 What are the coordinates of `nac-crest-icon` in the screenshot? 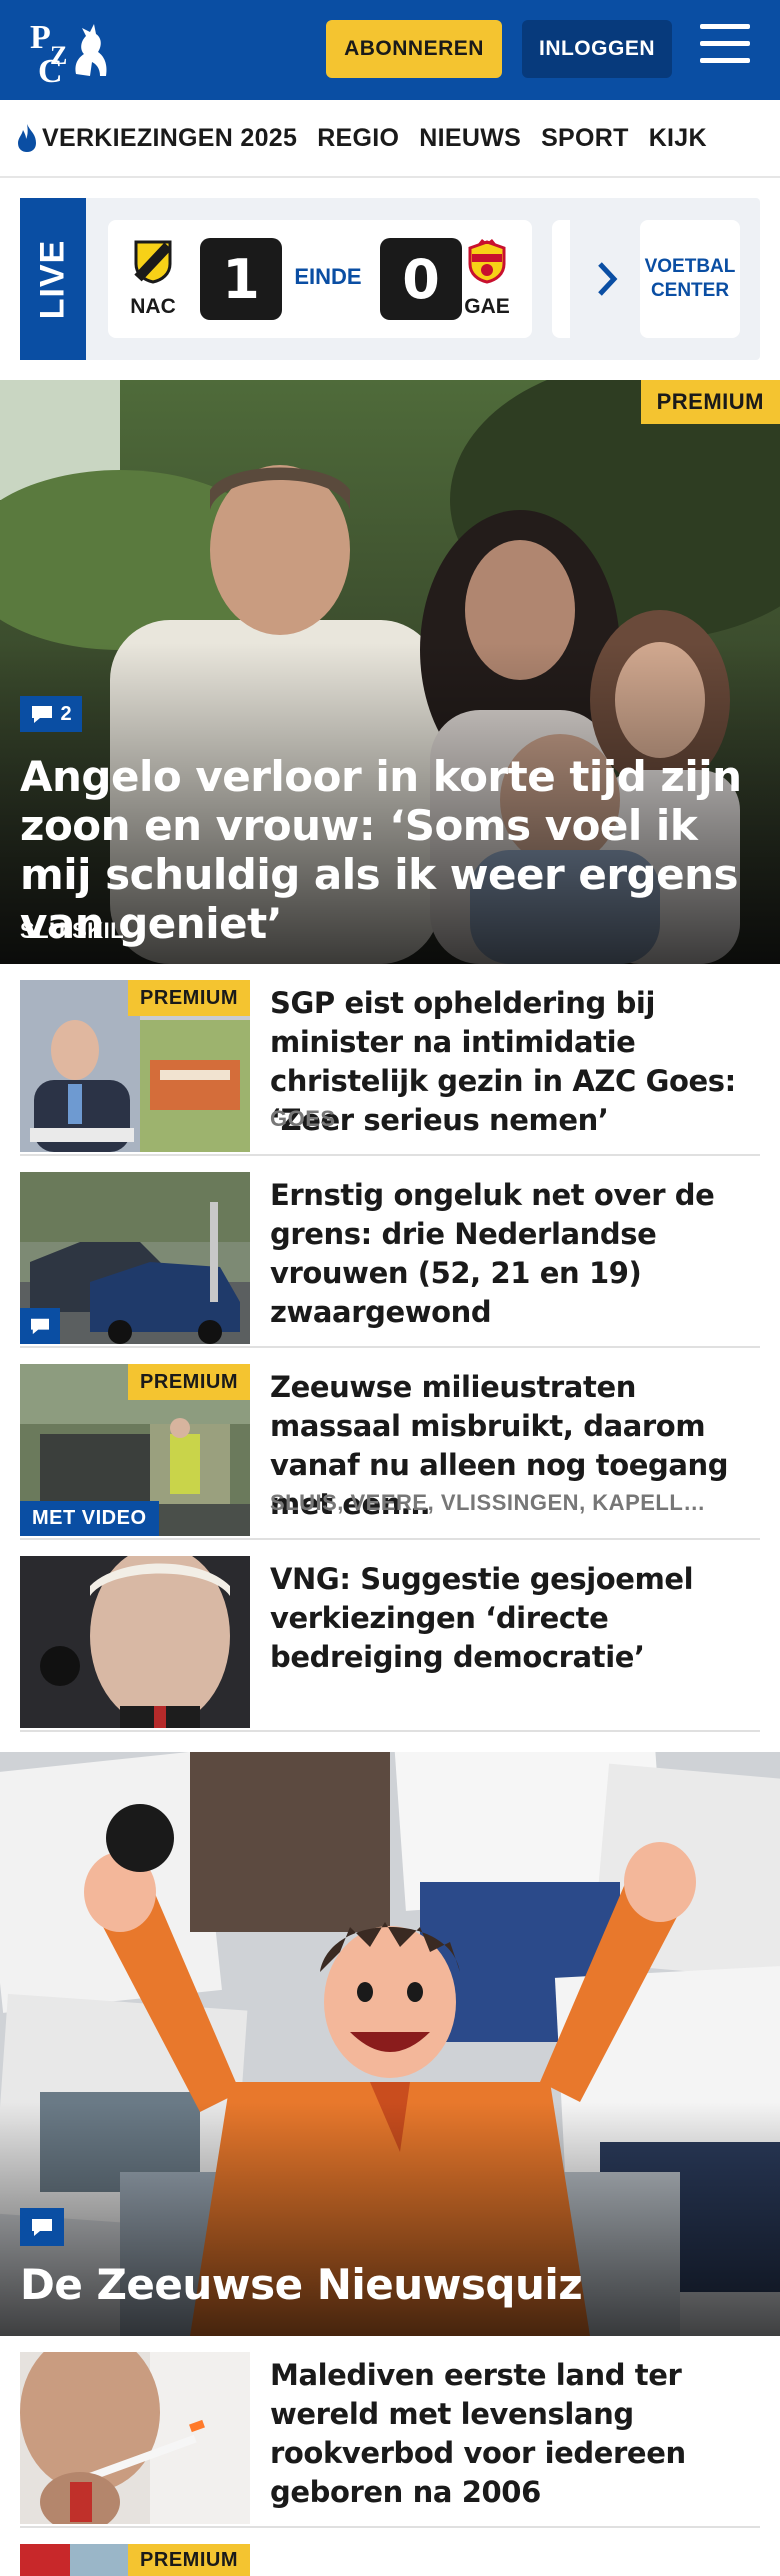 It's located at (153, 262).